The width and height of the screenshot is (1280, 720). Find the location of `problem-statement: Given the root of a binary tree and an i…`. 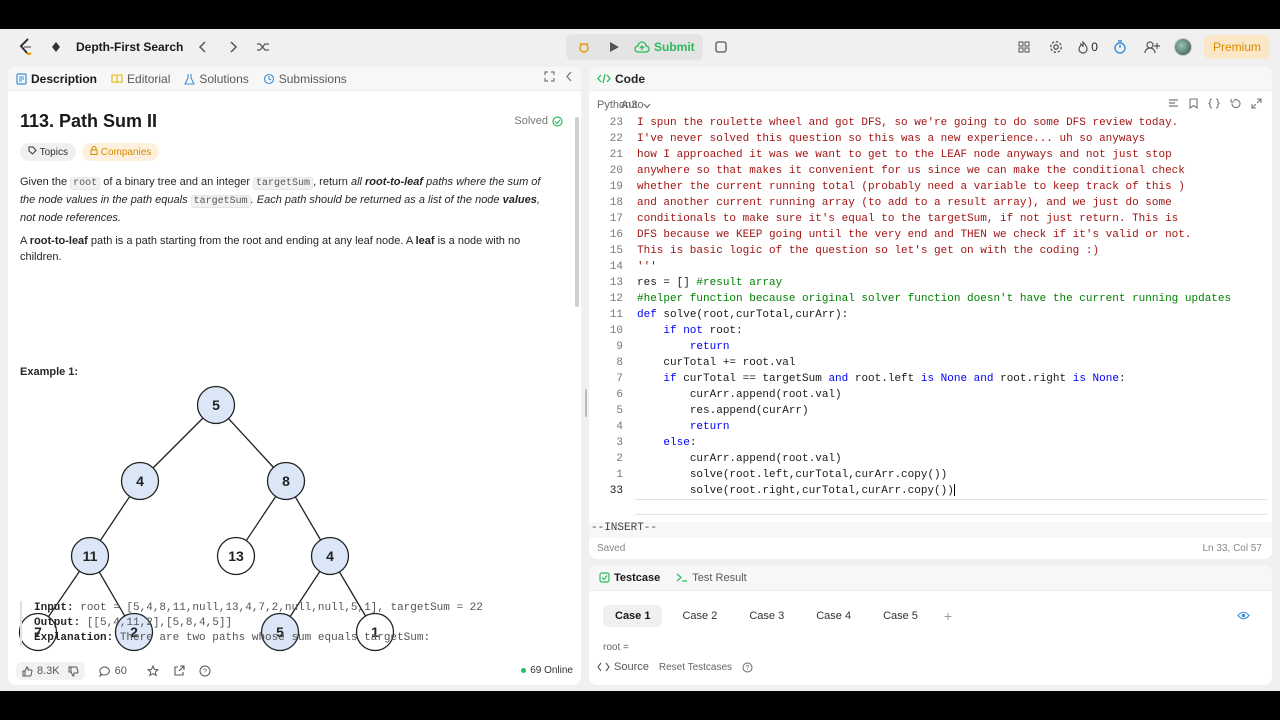

problem-statement: Given the root of a binary tree and an i… is located at coordinates (280, 200).